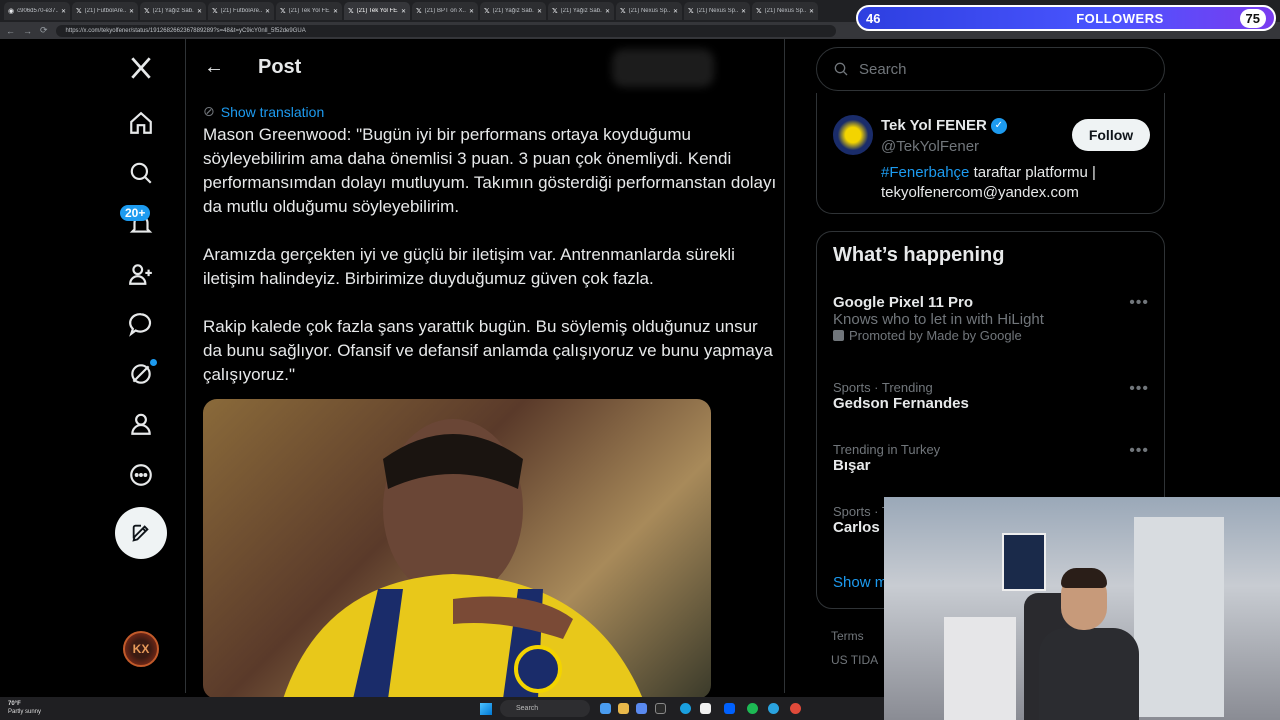  I want to click on wall-poster, so click(1024, 562).